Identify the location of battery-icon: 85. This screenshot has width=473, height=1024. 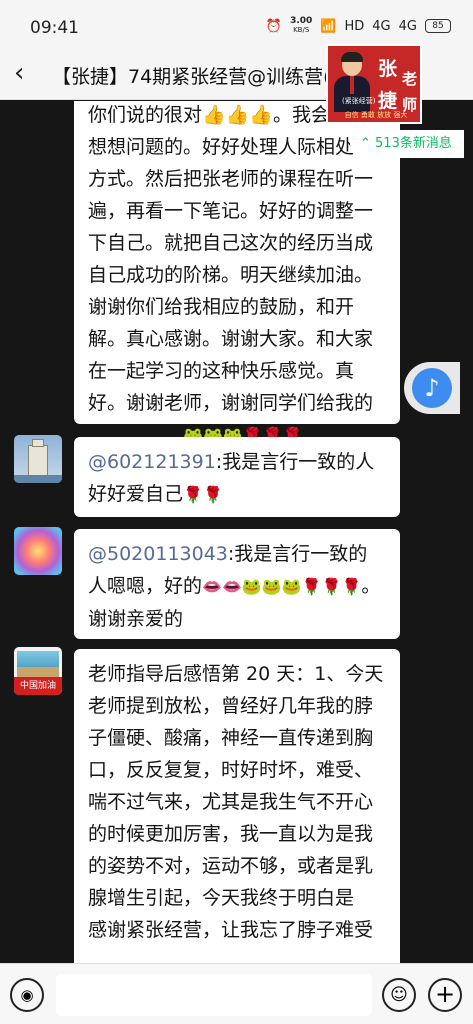
(438, 26).